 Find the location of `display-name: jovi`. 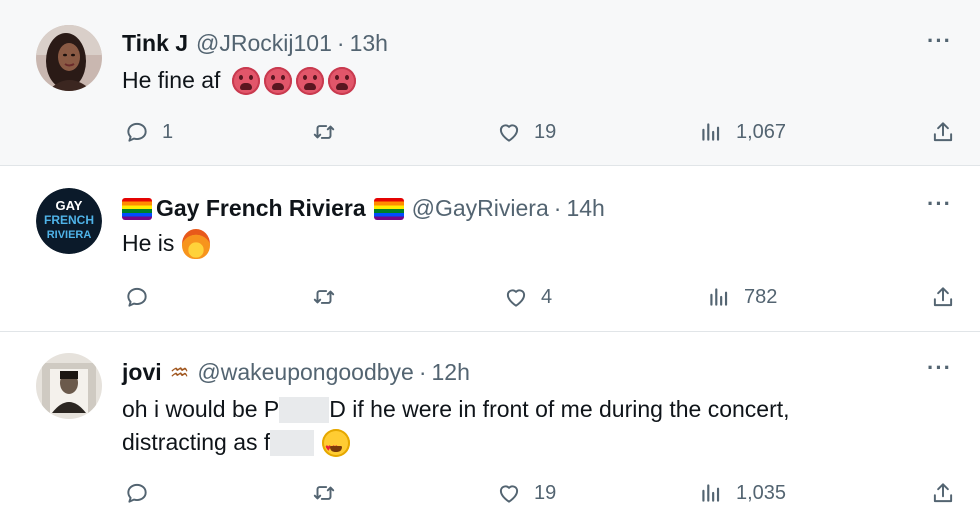

display-name: jovi is located at coordinates (142, 372).